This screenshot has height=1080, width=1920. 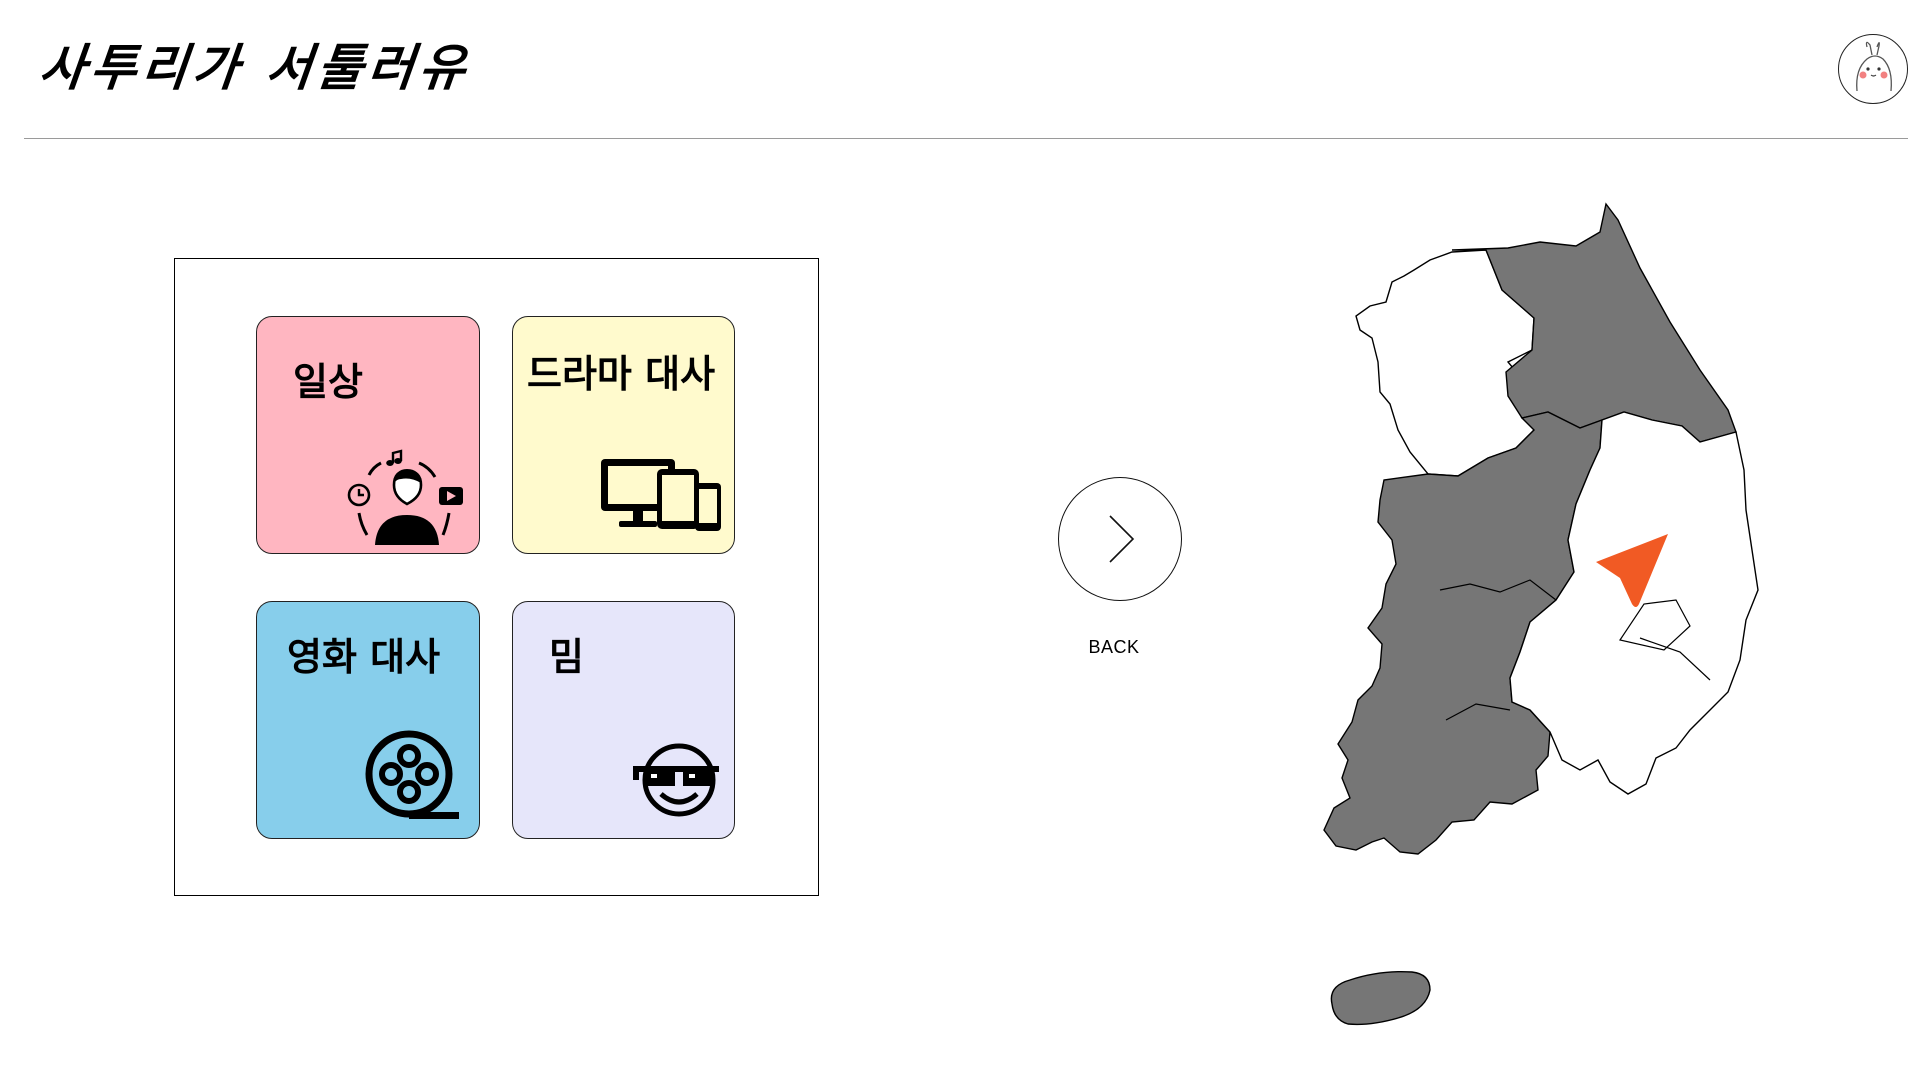 I want to click on back-button, so click(x=1120, y=539).